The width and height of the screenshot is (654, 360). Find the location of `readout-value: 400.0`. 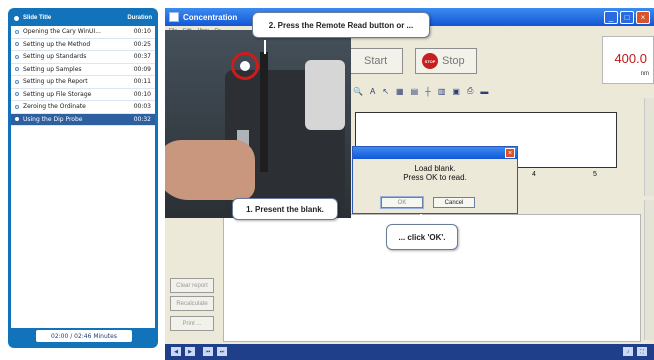

readout-value: 400.0 is located at coordinates (630, 58).